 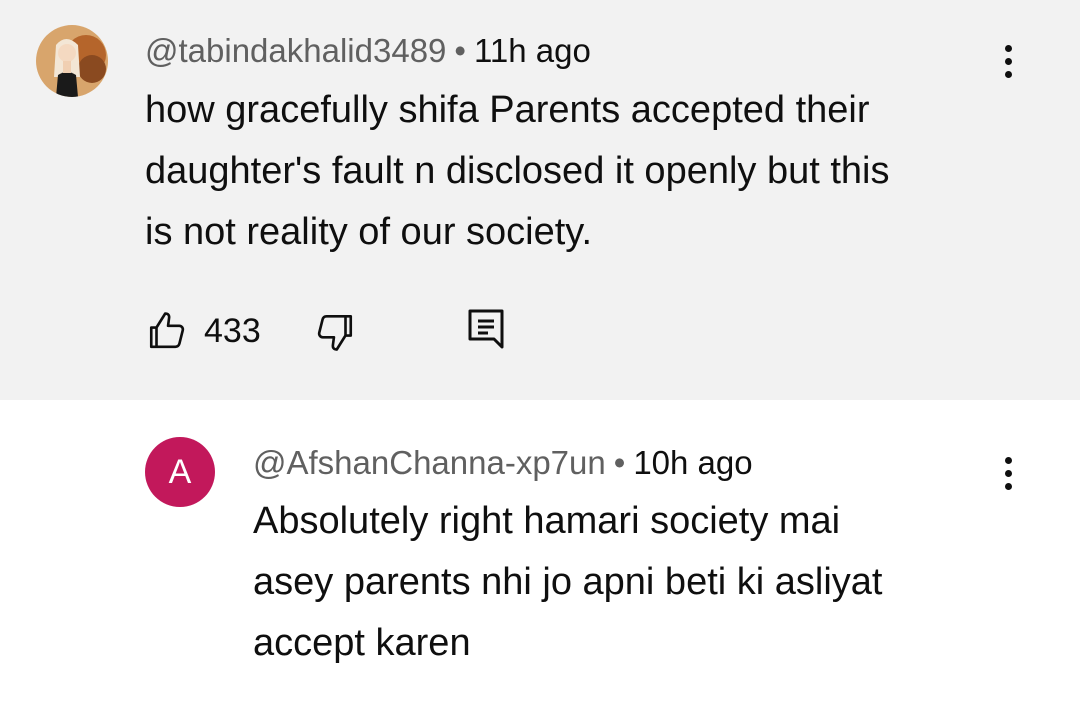 I want to click on like-count: 433, so click(x=232, y=331).